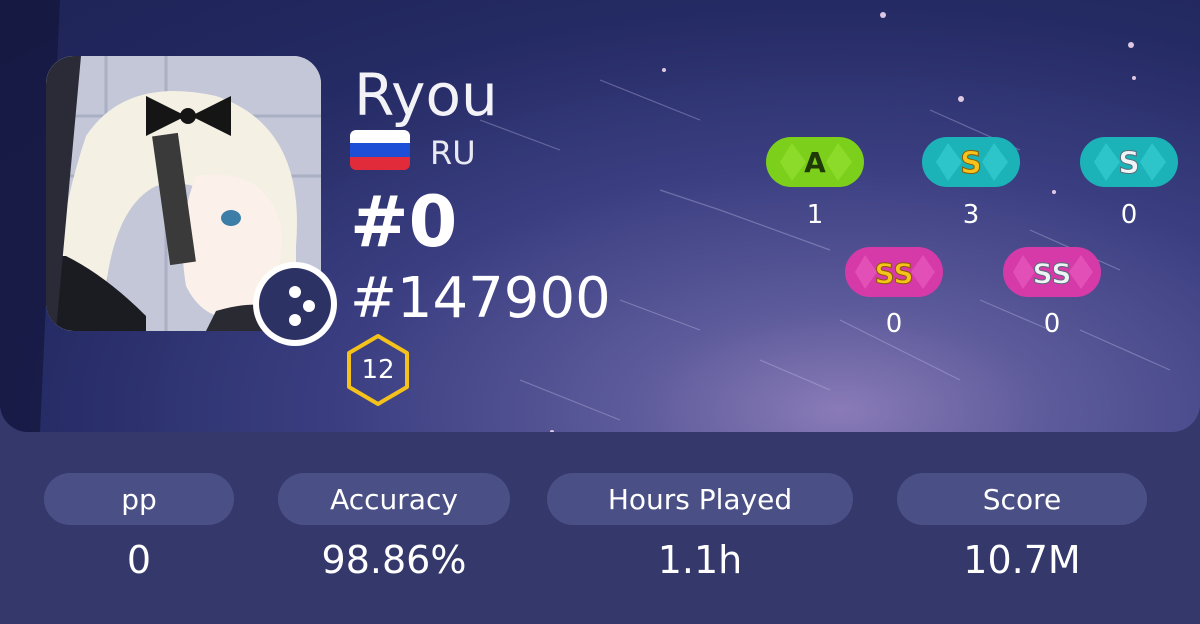 This screenshot has width=1200, height=624. I want to click on grade-ss-label: SS, so click(893, 273).